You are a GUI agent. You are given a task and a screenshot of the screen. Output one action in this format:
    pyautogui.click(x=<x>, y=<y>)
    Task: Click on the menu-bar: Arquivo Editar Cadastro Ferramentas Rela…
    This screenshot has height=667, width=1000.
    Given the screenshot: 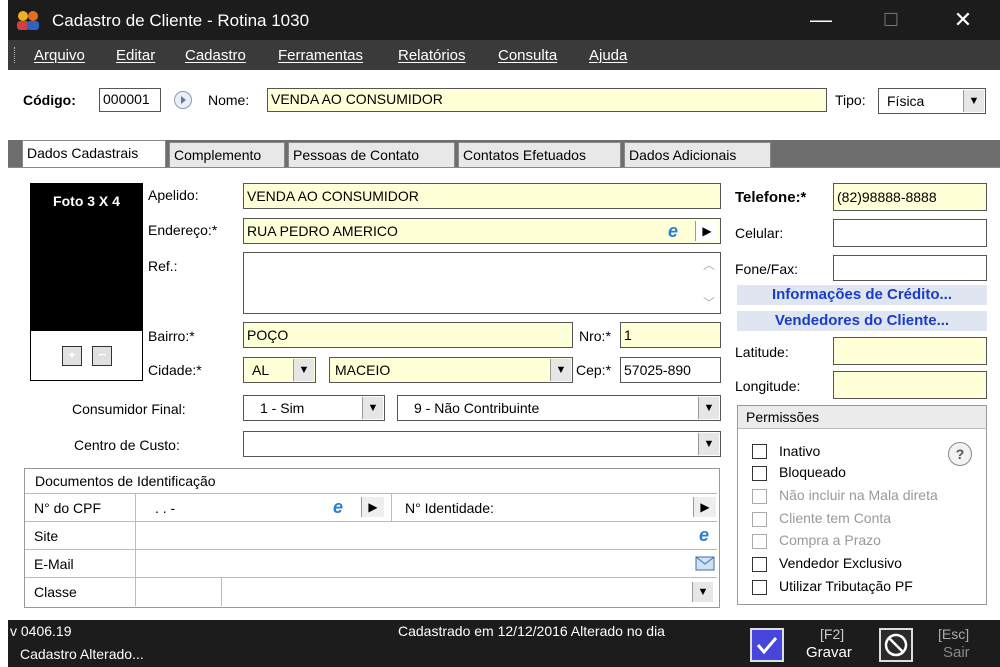 What is the action you would take?
    pyautogui.click(x=504, y=55)
    